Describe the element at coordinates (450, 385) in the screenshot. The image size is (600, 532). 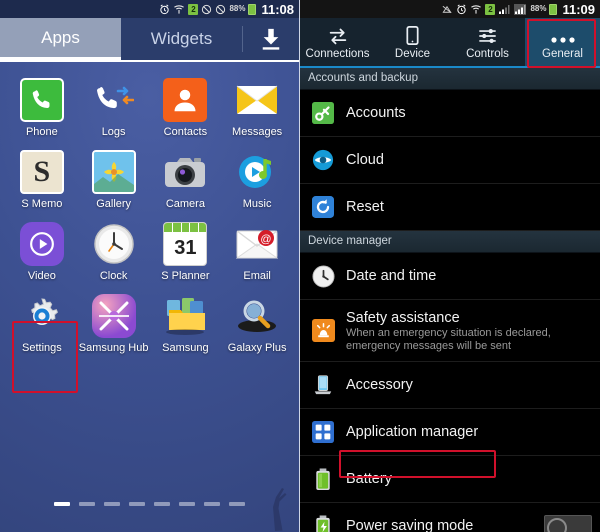
I see `settings-row-accessory: Accessory` at that location.